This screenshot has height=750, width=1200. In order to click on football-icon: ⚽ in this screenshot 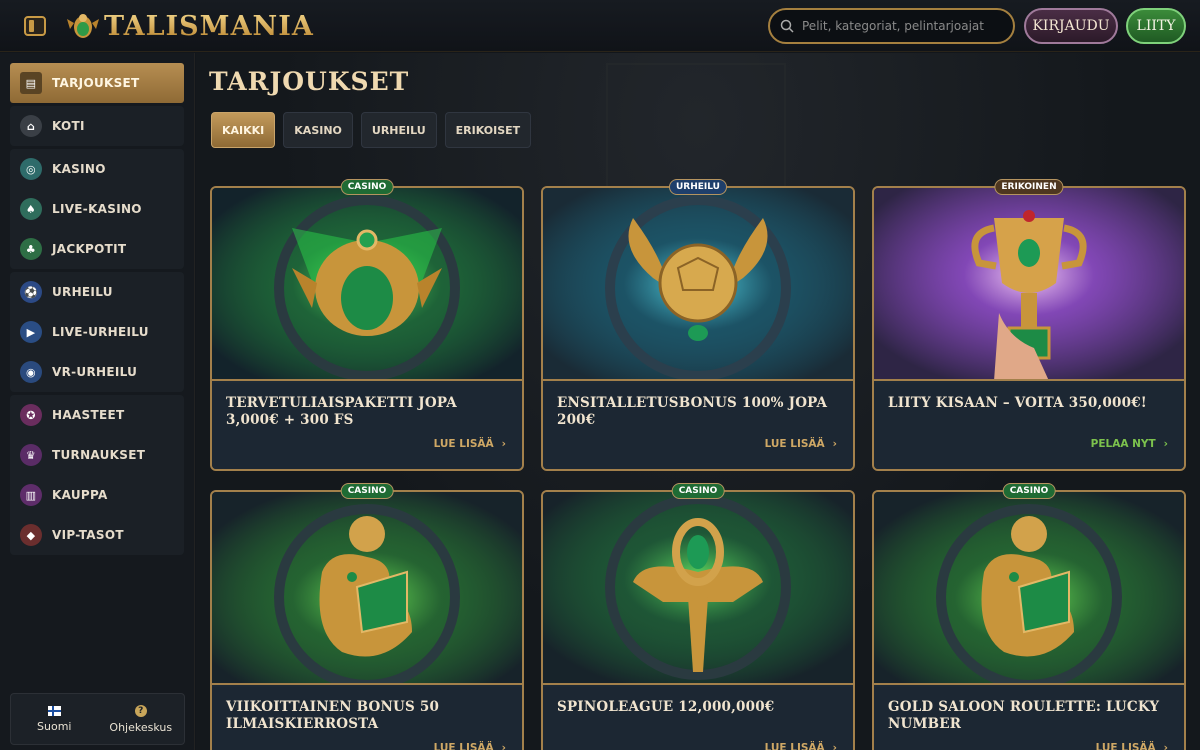, I will do `click(31, 292)`.